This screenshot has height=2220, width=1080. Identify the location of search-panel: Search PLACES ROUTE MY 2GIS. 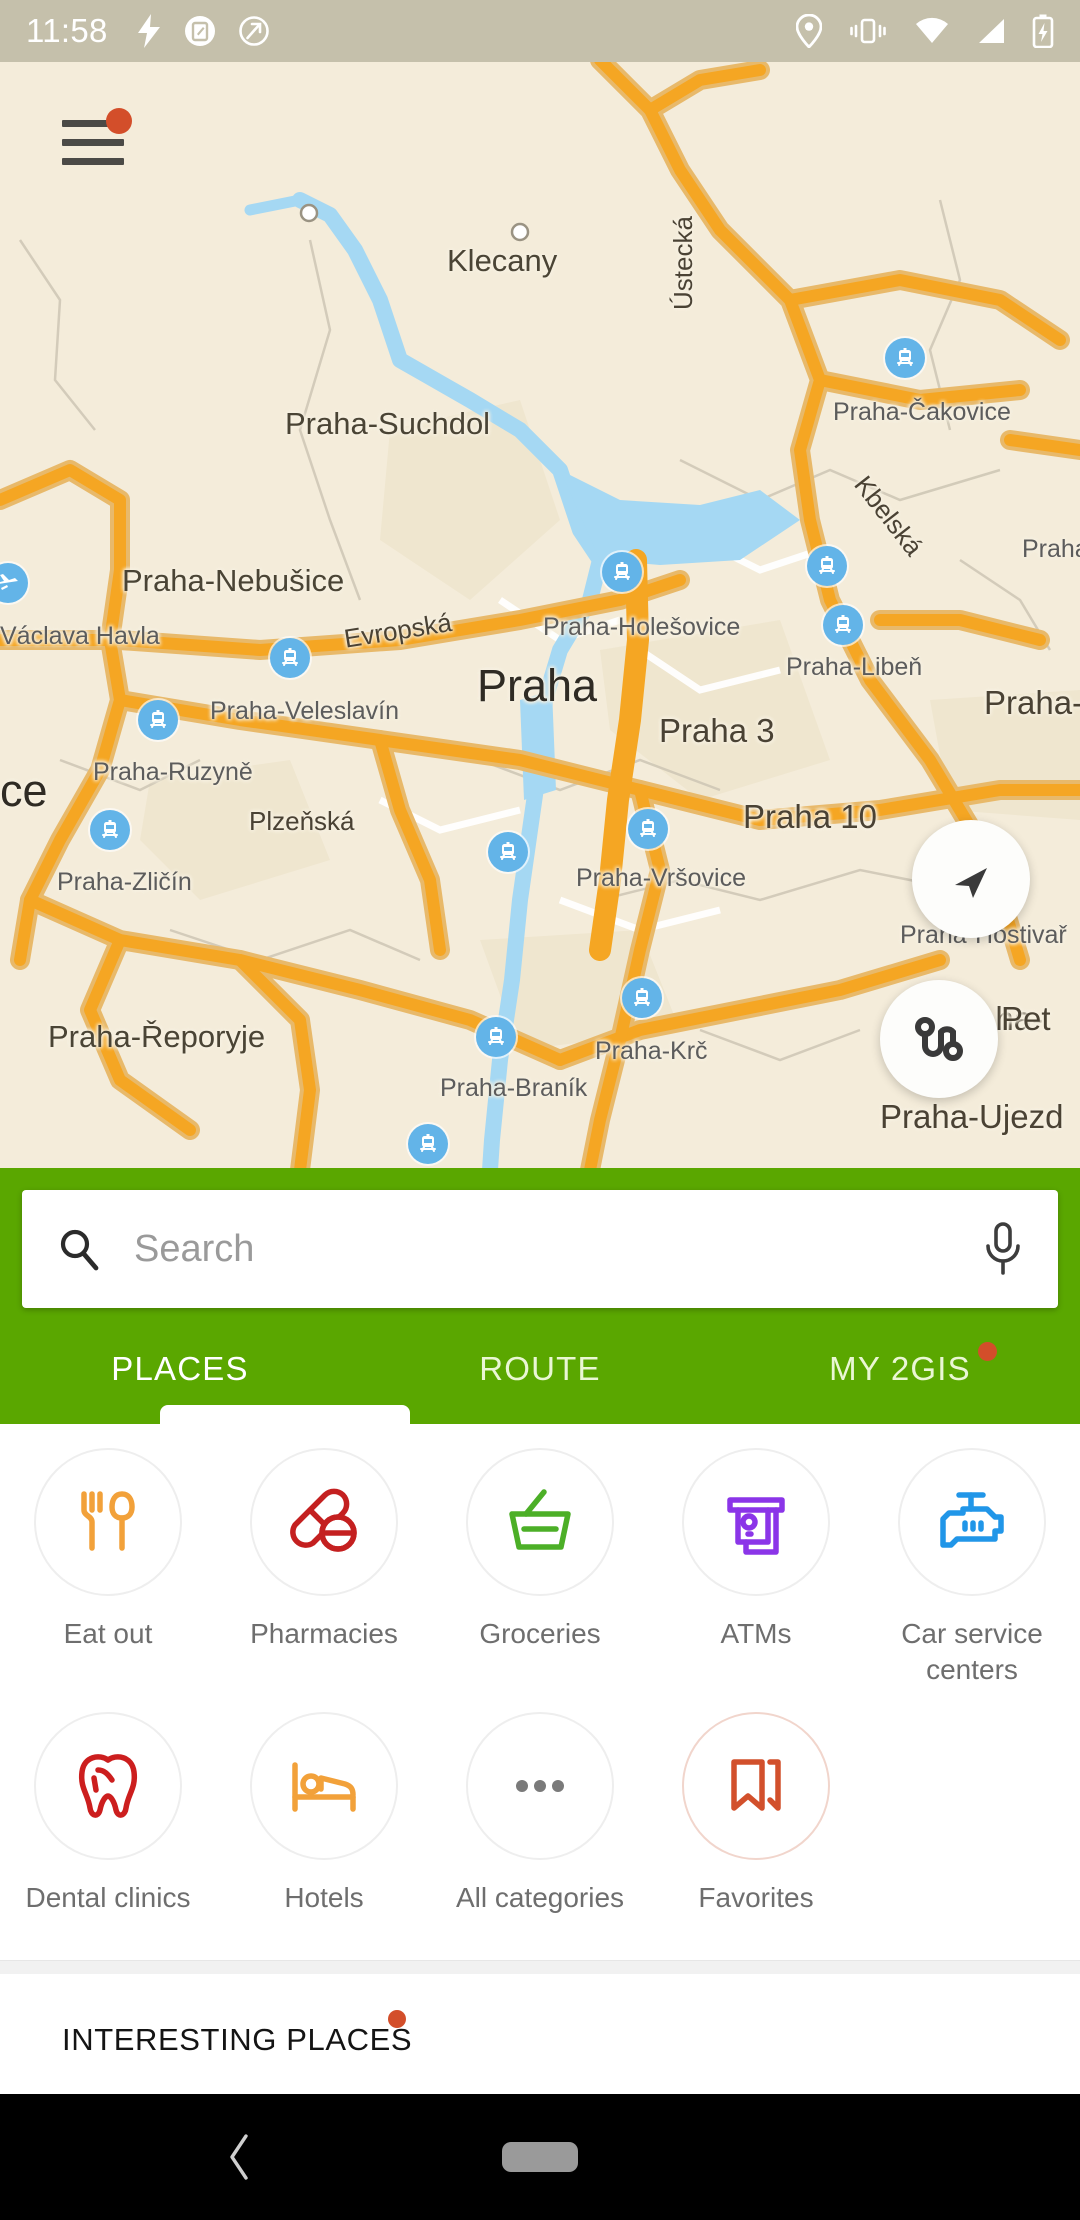
(540, 1296).